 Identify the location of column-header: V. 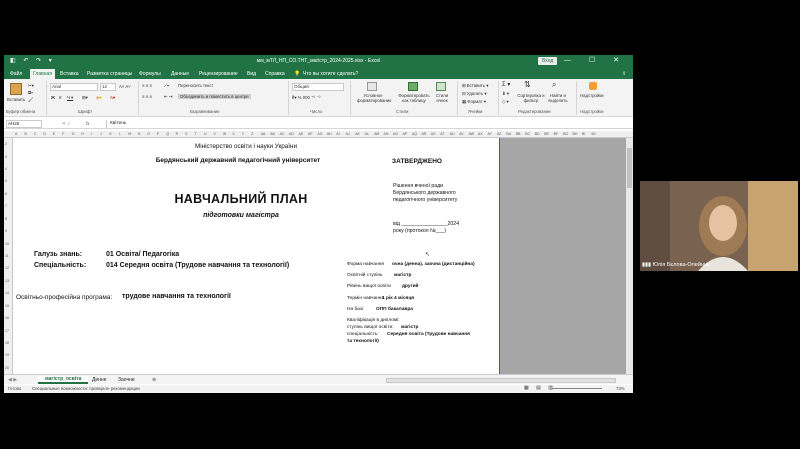
(214, 134).